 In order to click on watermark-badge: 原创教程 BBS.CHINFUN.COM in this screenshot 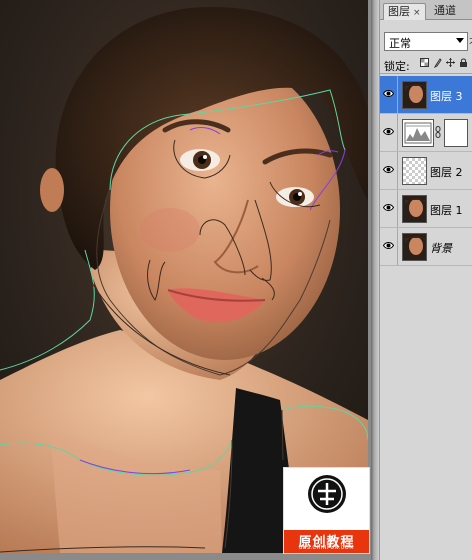, I will do `click(326, 510)`.